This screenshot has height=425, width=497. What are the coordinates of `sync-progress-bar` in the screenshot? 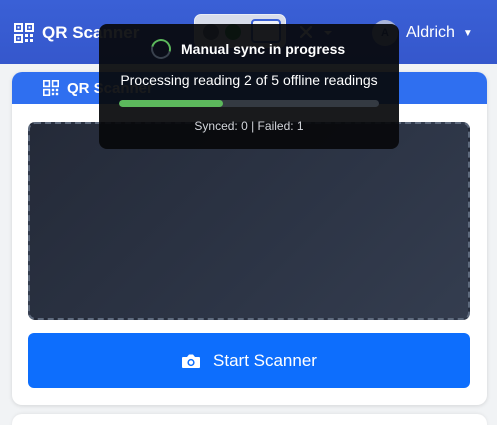 It's located at (249, 103).